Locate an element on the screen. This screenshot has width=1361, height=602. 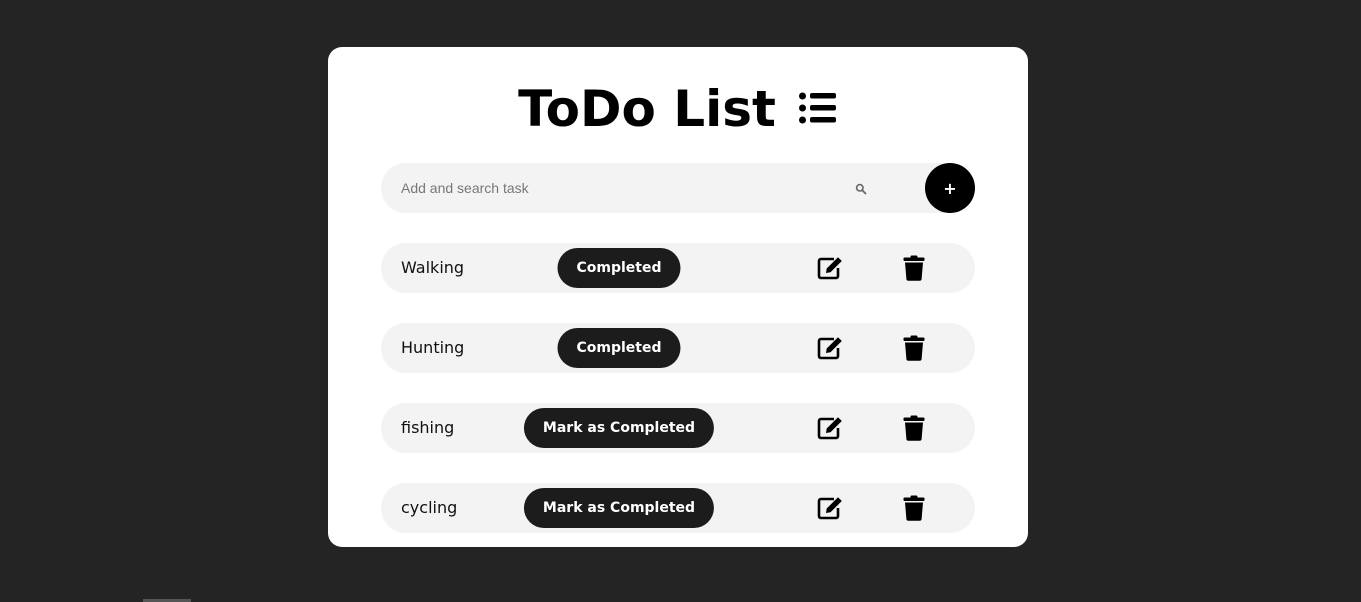
add-task-button: + is located at coordinates (950, 188).